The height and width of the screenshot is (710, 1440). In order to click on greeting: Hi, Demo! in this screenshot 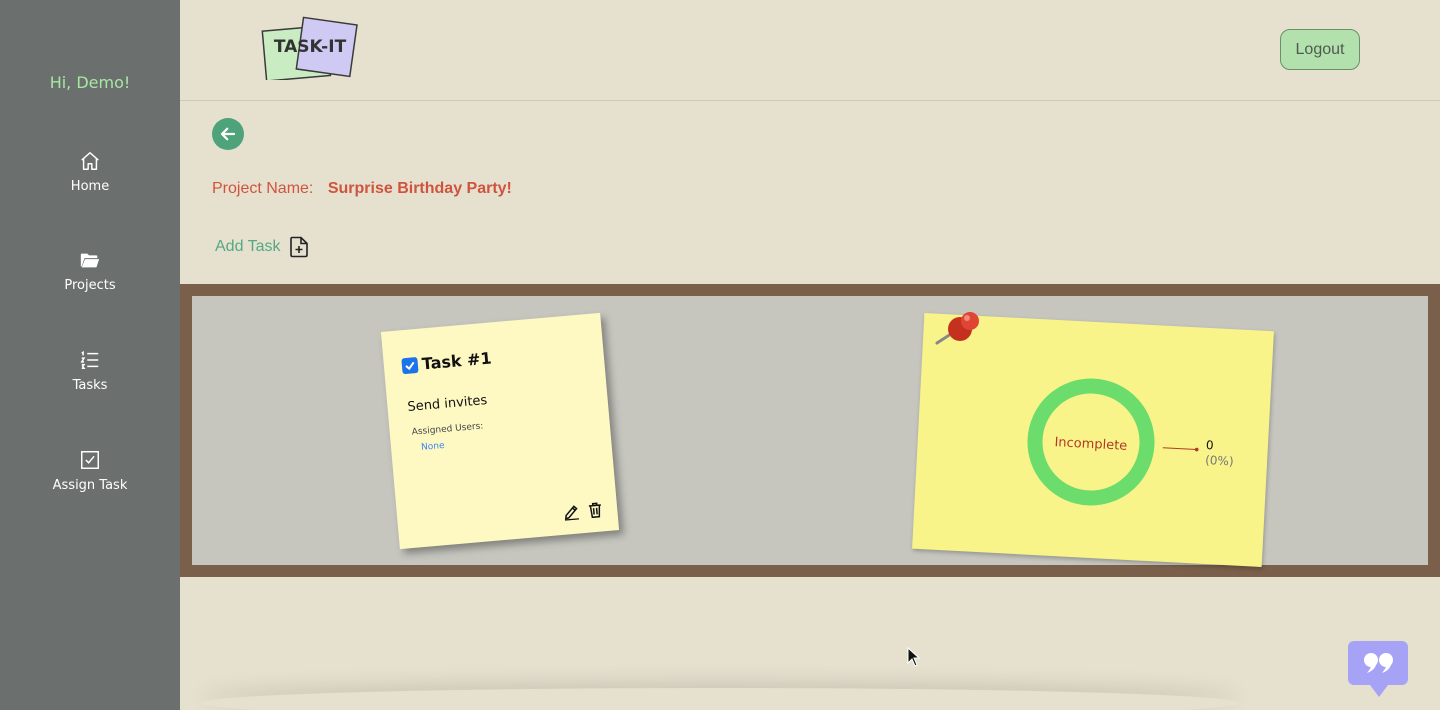, I will do `click(90, 82)`.